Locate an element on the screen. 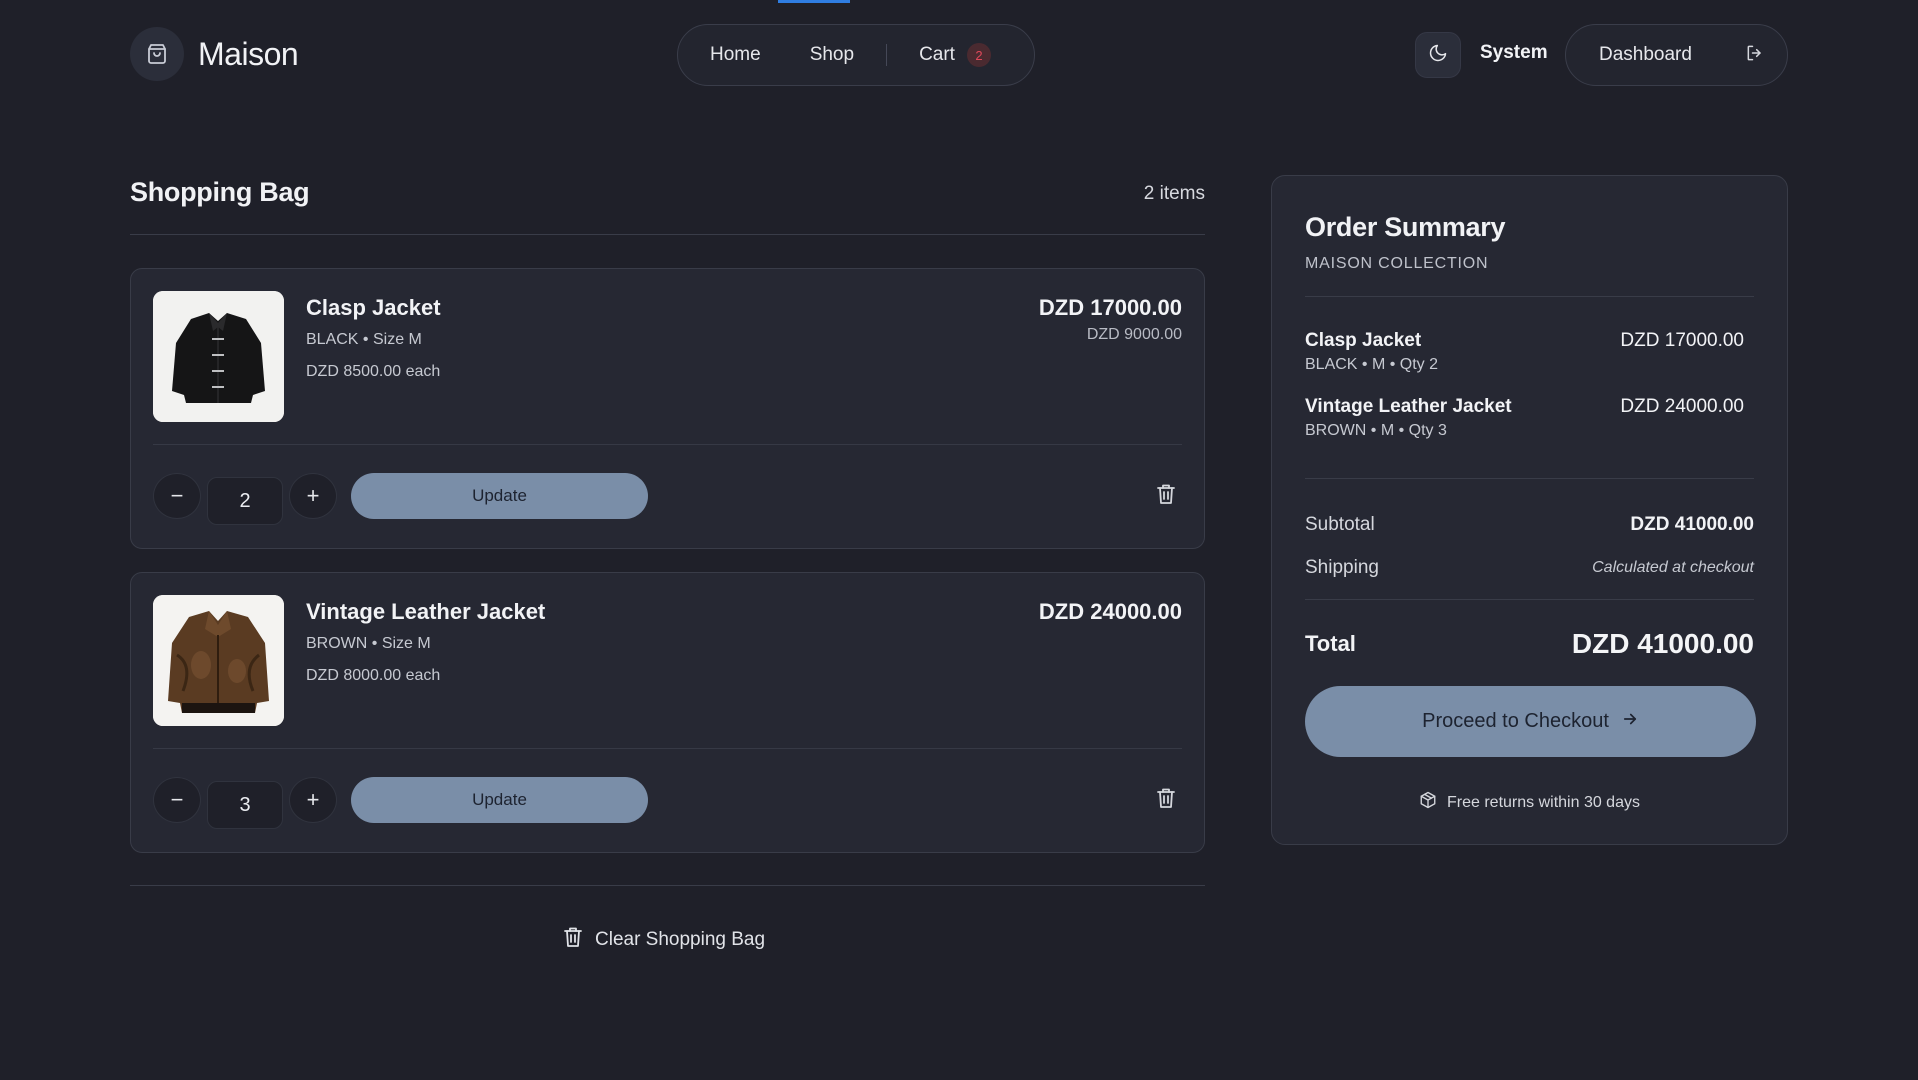 Image resolution: width=1918 pixels, height=1080 pixels. nav-cart-label: Cart is located at coordinates (937, 54).